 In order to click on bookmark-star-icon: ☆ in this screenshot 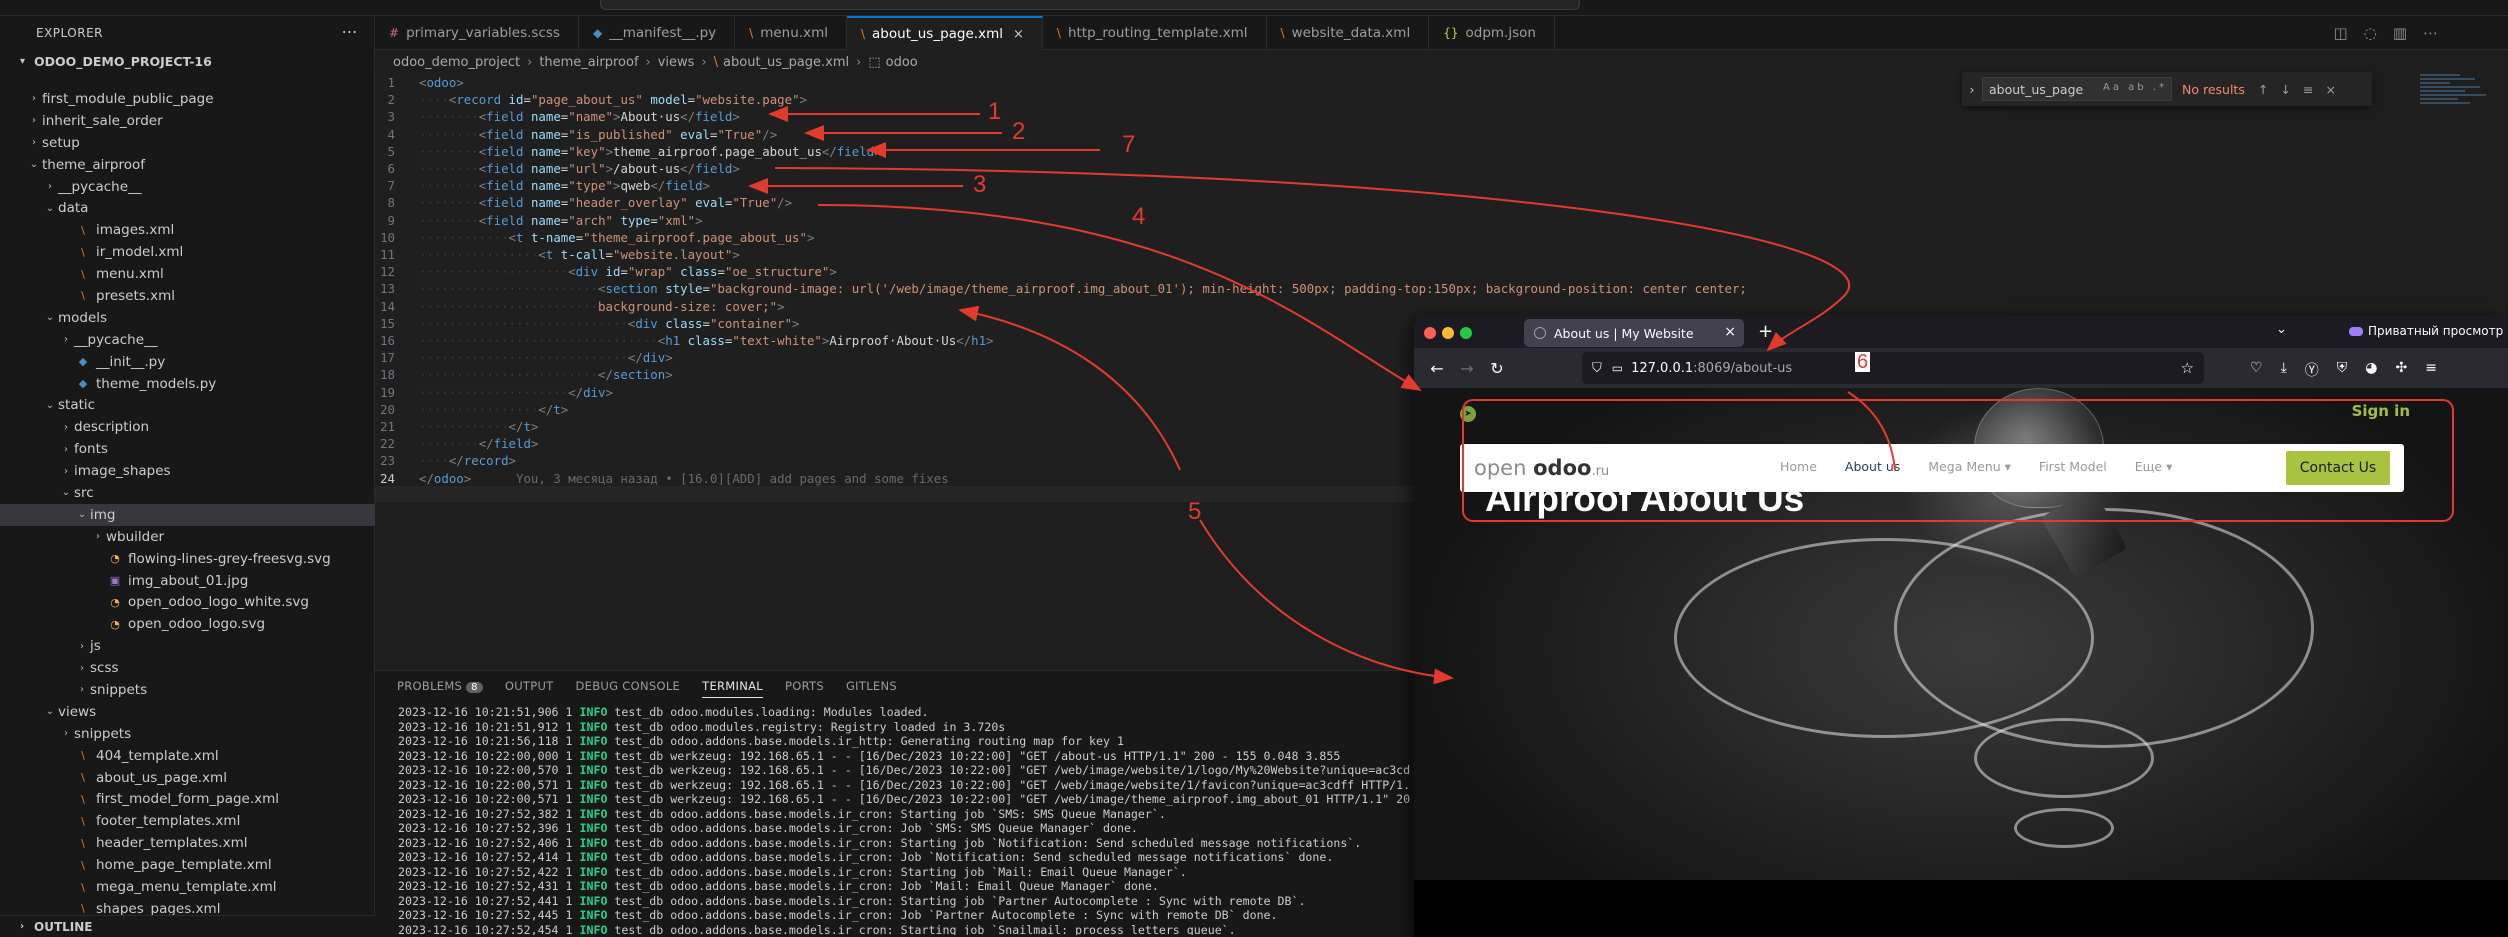, I will do `click(2187, 368)`.